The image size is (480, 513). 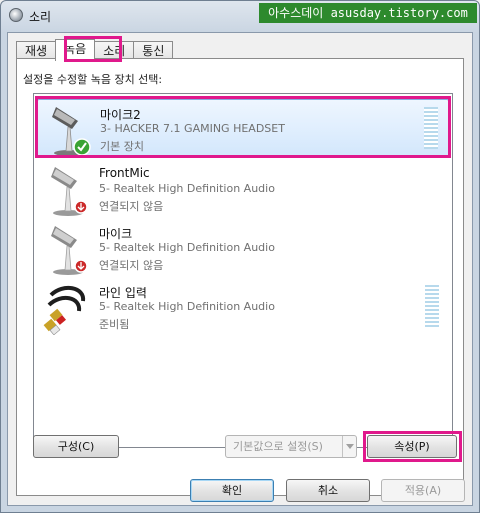 I want to click on apply-button: 적용(A), so click(x=423, y=490).